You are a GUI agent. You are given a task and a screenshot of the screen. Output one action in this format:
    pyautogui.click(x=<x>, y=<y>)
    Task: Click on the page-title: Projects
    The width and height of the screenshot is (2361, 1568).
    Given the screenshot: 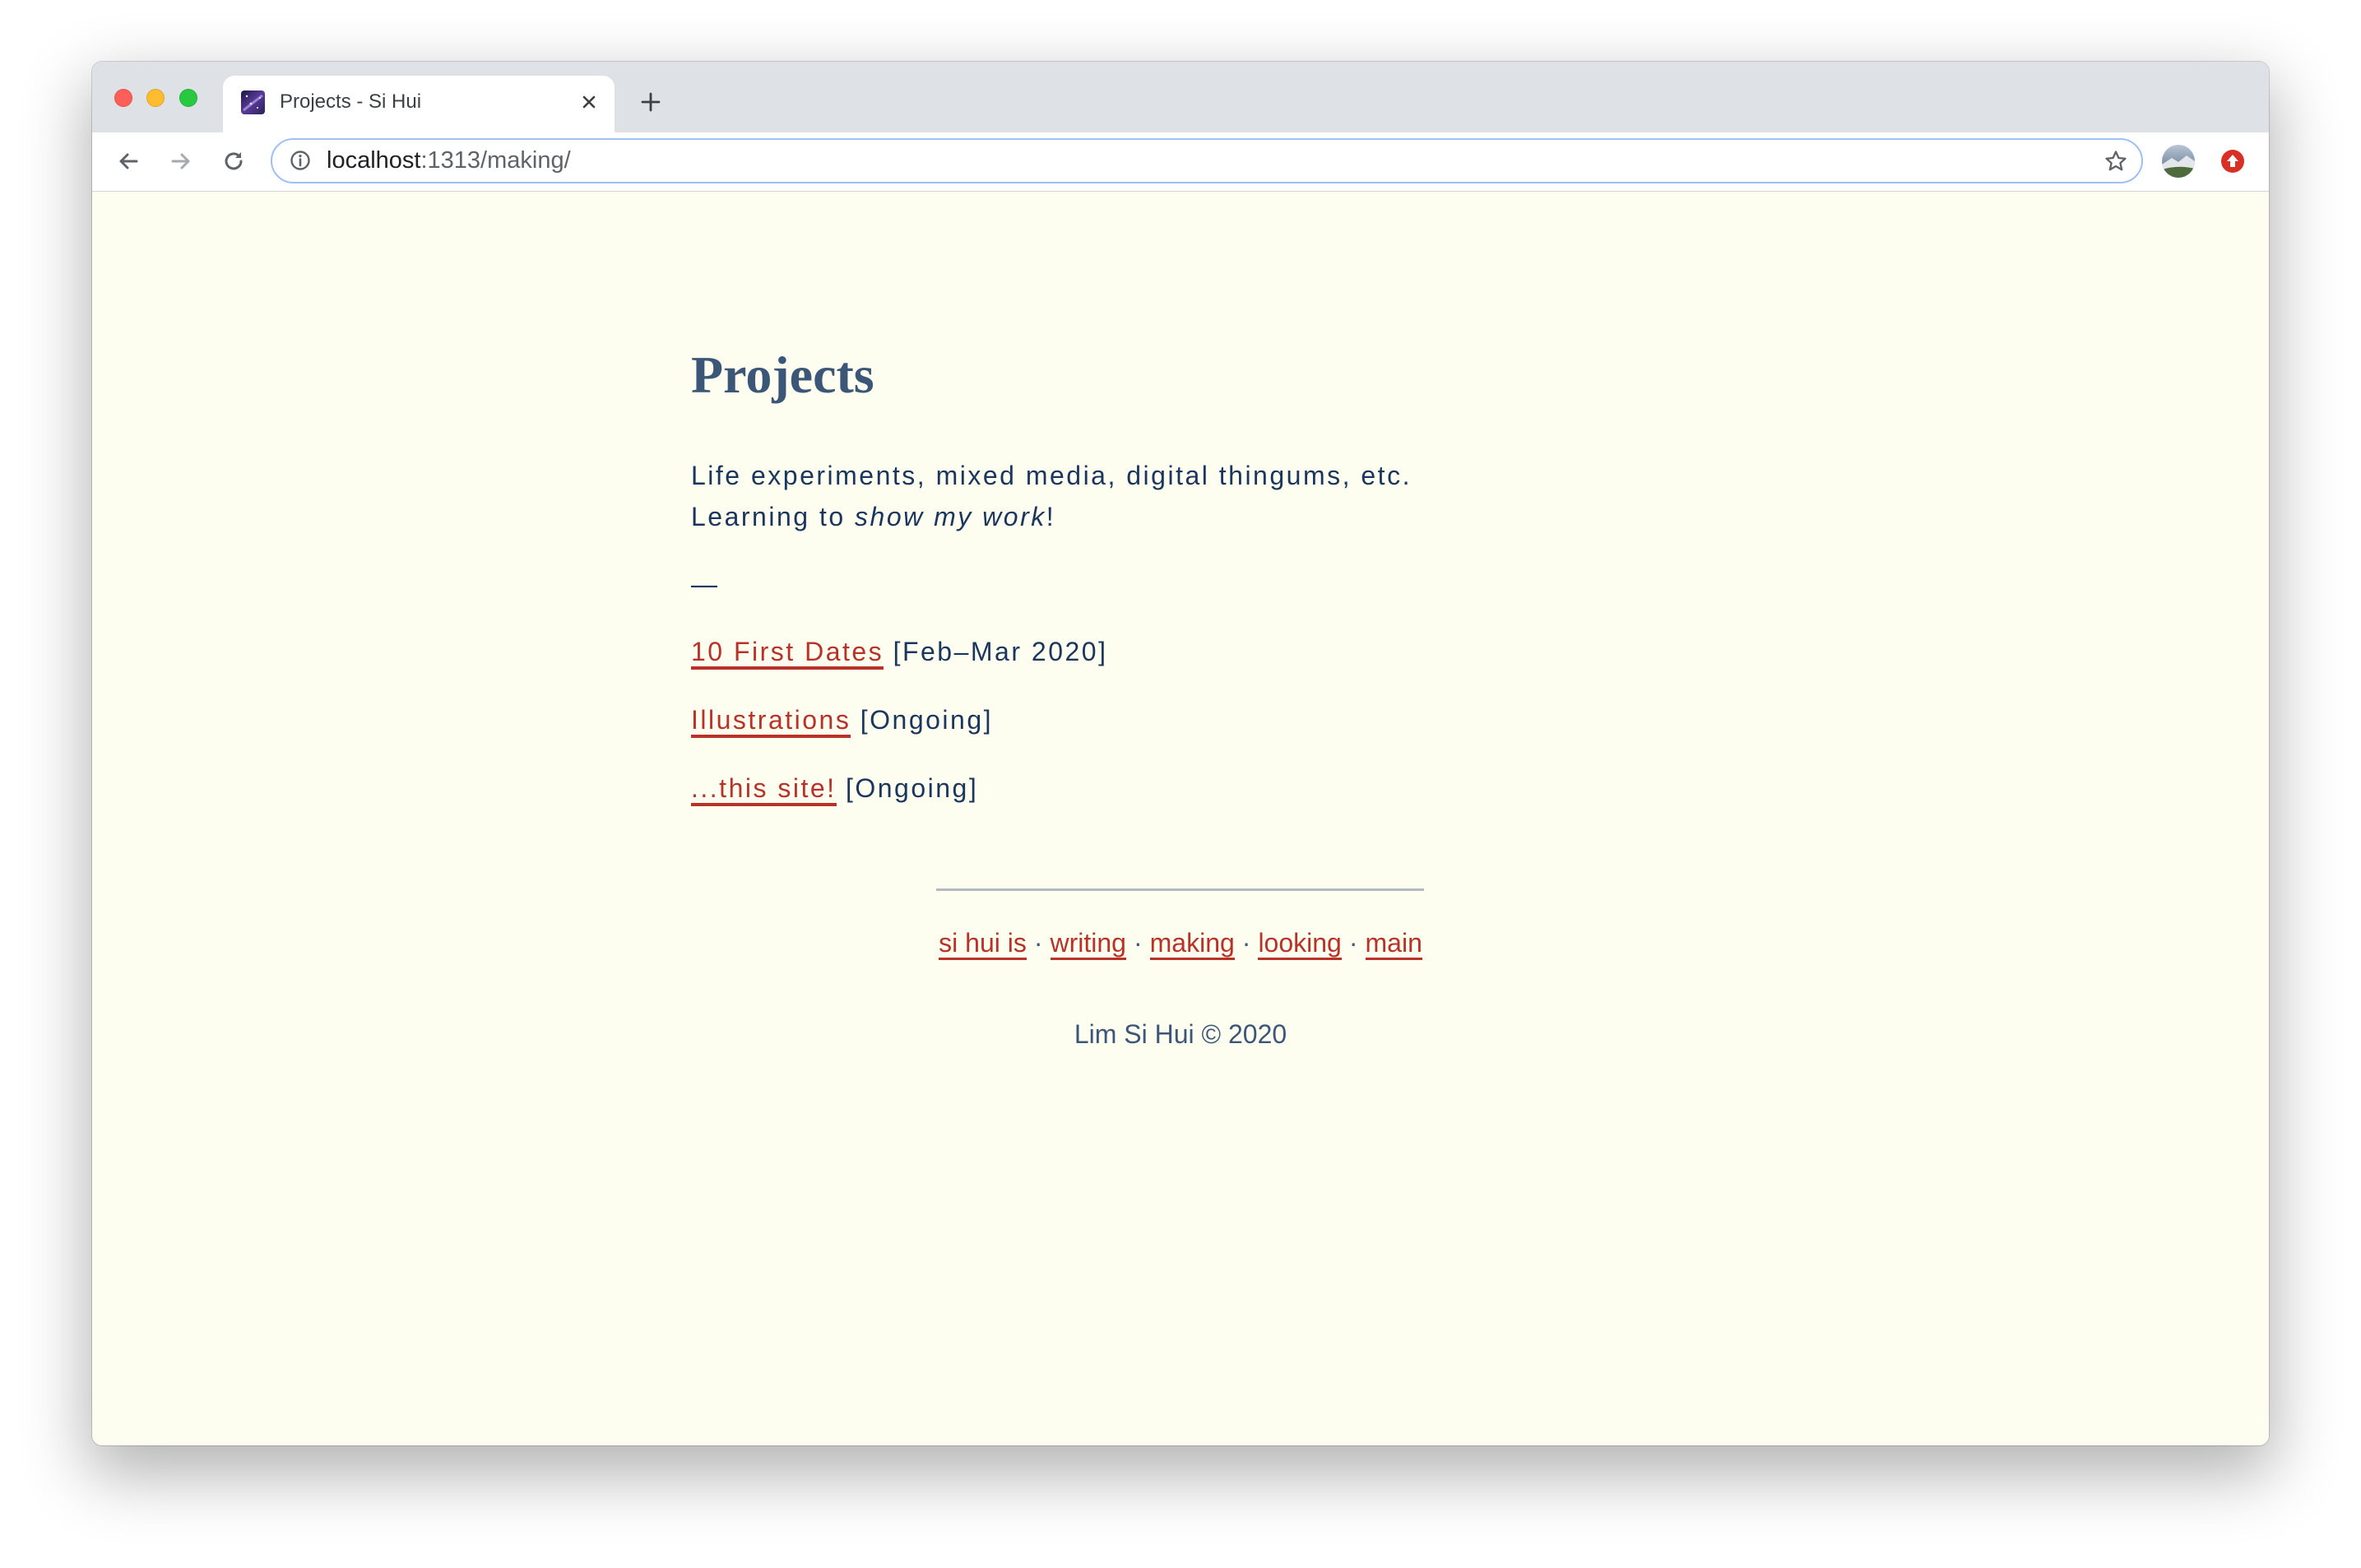 What is the action you would take?
    pyautogui.click(x=782, y=375)
    